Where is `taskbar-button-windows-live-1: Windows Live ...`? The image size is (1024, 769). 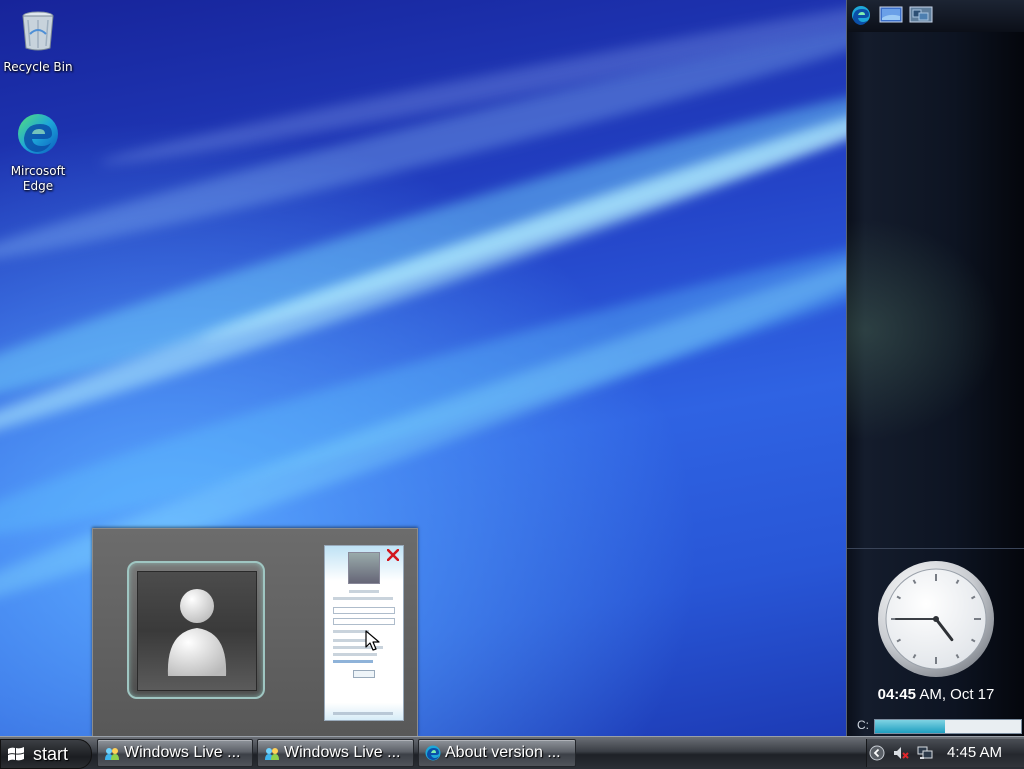
taskbar-button-windows-live-1: Windows Live ... is located at coordinates (175, 753).